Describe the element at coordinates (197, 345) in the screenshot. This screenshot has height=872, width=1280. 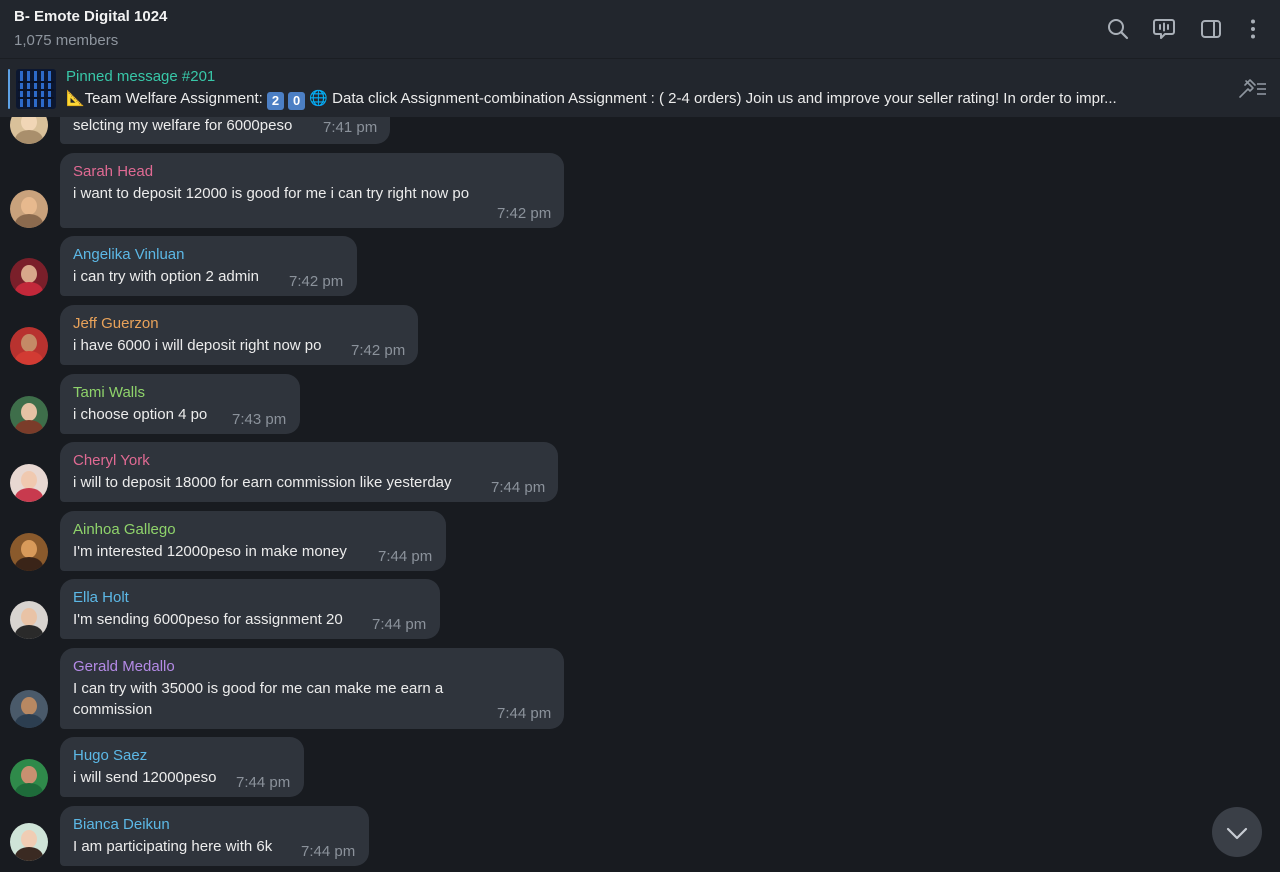
I see `message-text: i have 6000 i will deposit right now po` at that location.